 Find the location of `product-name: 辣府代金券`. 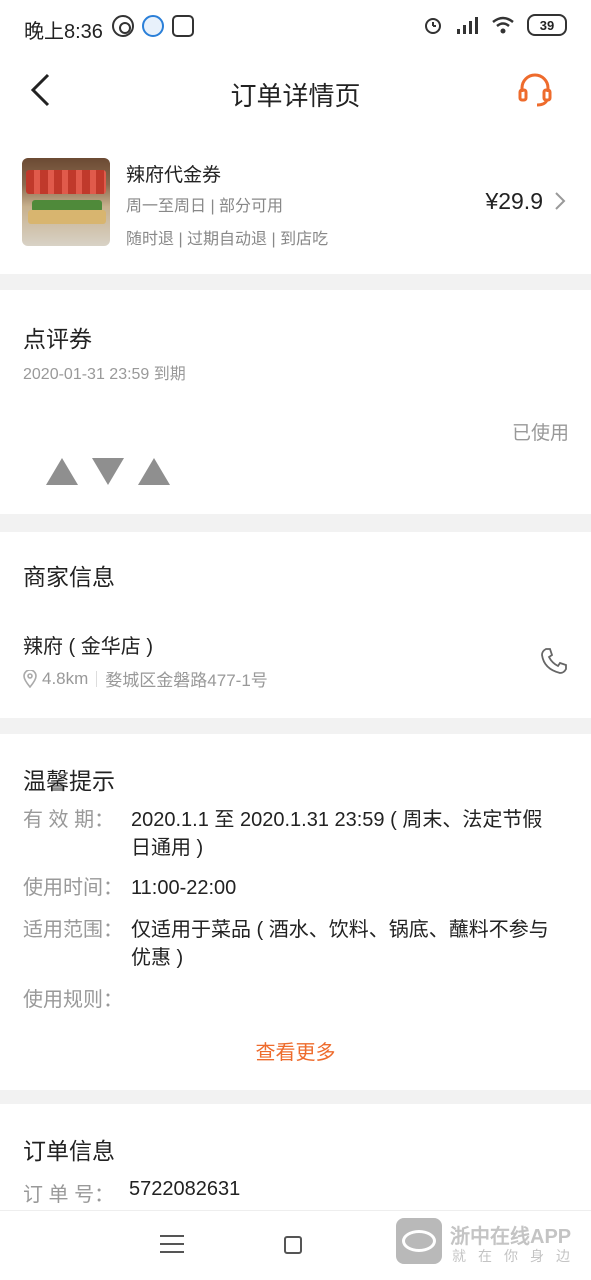

product-name: 辣府代金券 is located at coordinates (174, 175).